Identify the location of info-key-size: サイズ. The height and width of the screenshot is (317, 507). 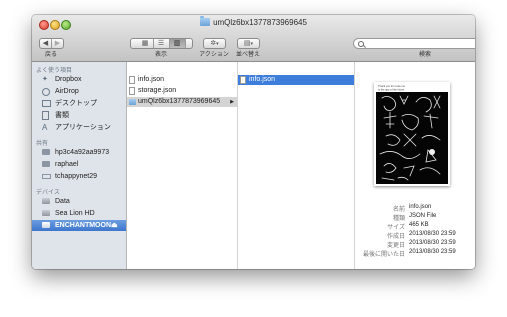
(396, 228).